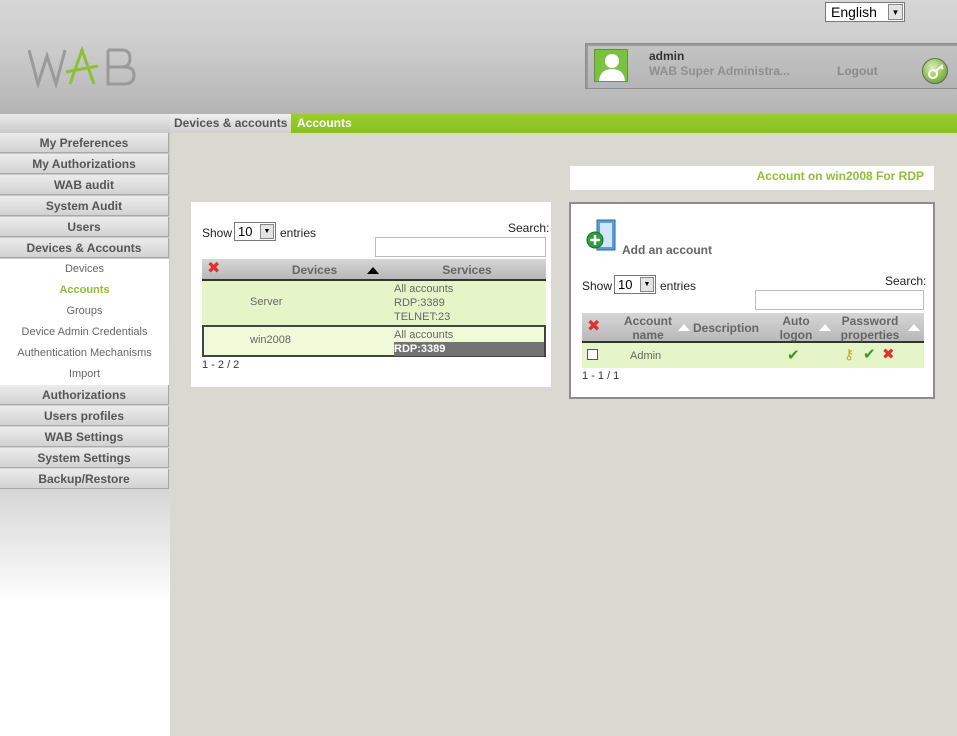  I want to click on sidebar-item-my-preferences: My Preferences, so click(84, 143).